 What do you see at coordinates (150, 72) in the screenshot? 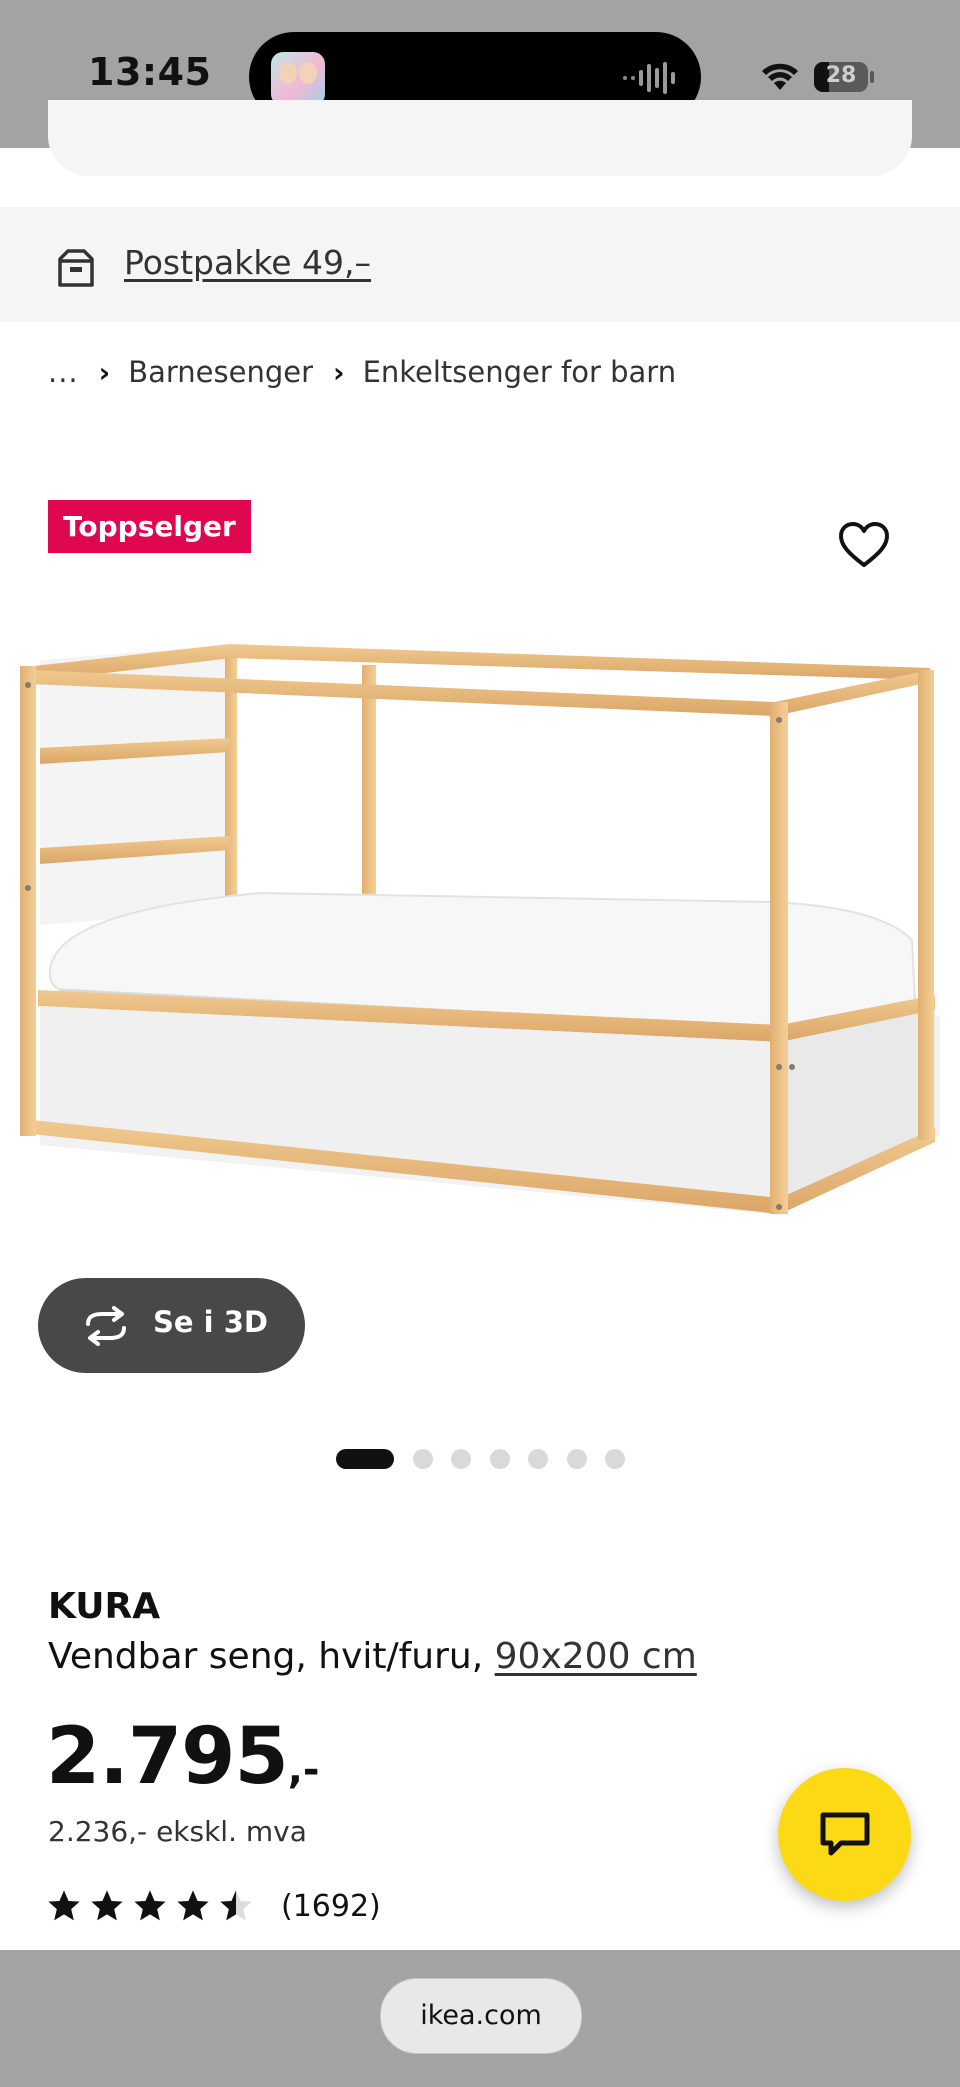
I see `status-time: 13:45` at bounding box center [150, 72].